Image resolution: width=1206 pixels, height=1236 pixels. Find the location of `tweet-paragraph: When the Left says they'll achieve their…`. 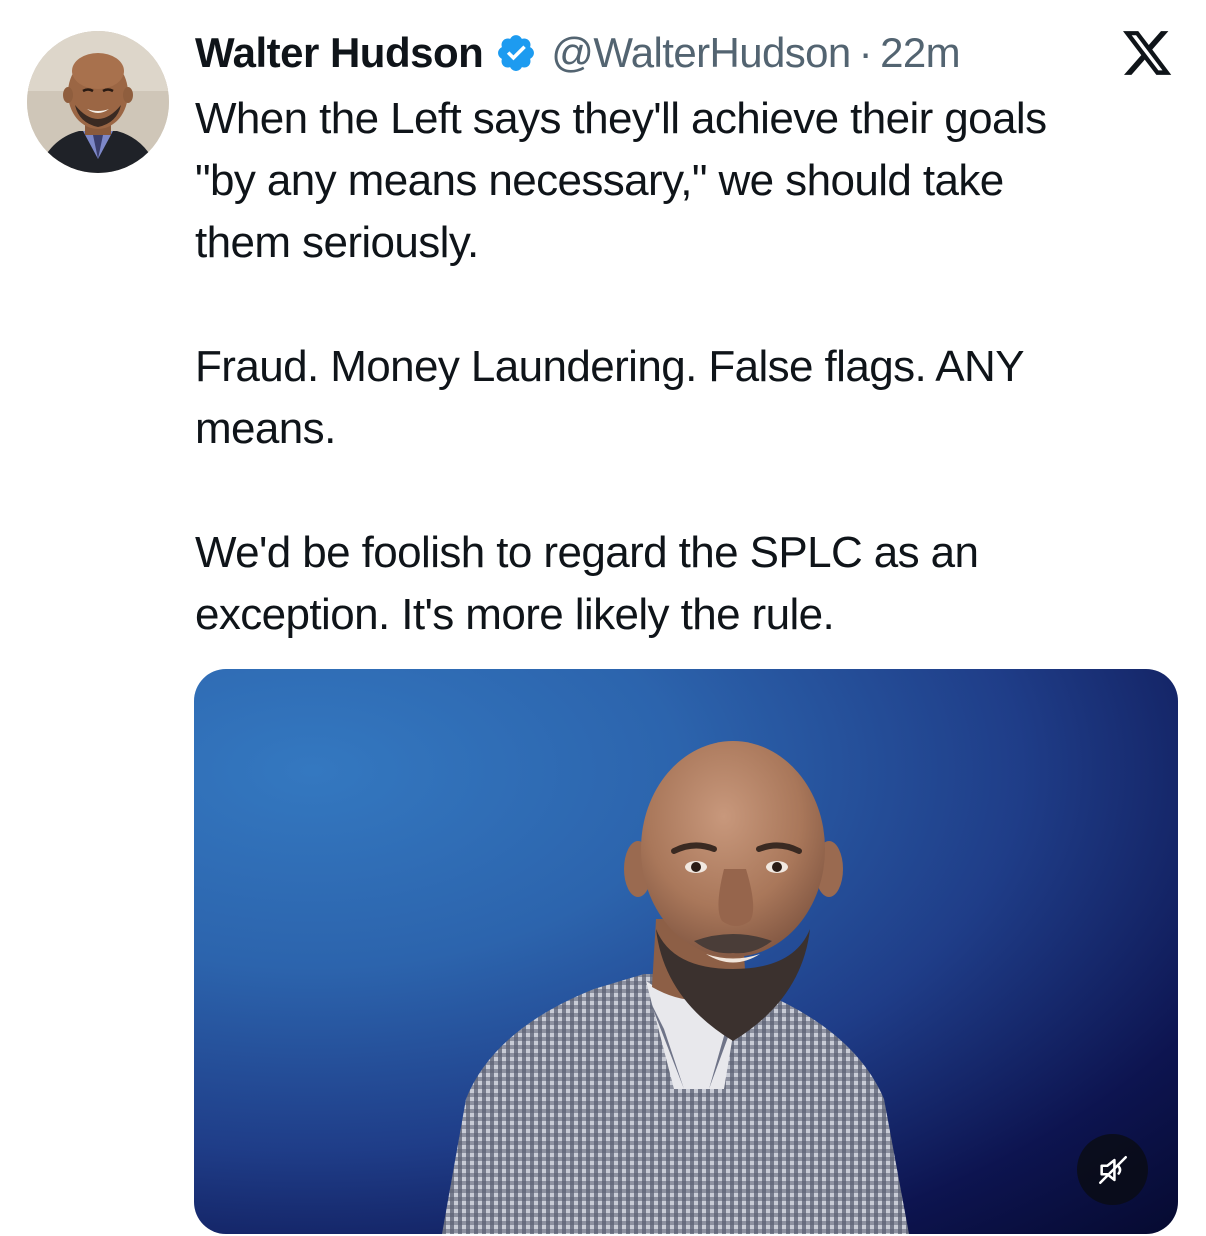

tweet-paragraph: When the Left says they'll achieve their… is located at coordinates (621, 180).